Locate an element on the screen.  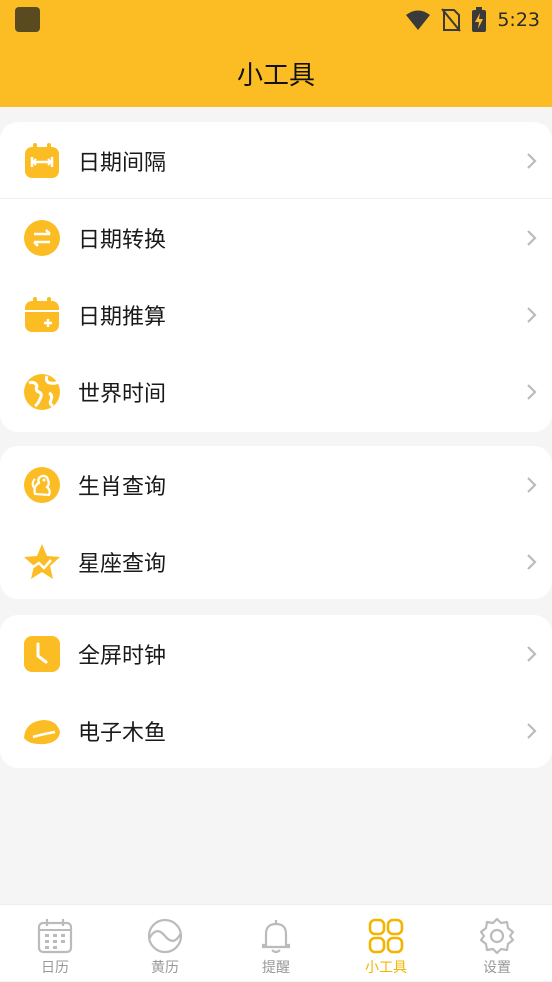
settings-icon is located at coordinates (497, 936).